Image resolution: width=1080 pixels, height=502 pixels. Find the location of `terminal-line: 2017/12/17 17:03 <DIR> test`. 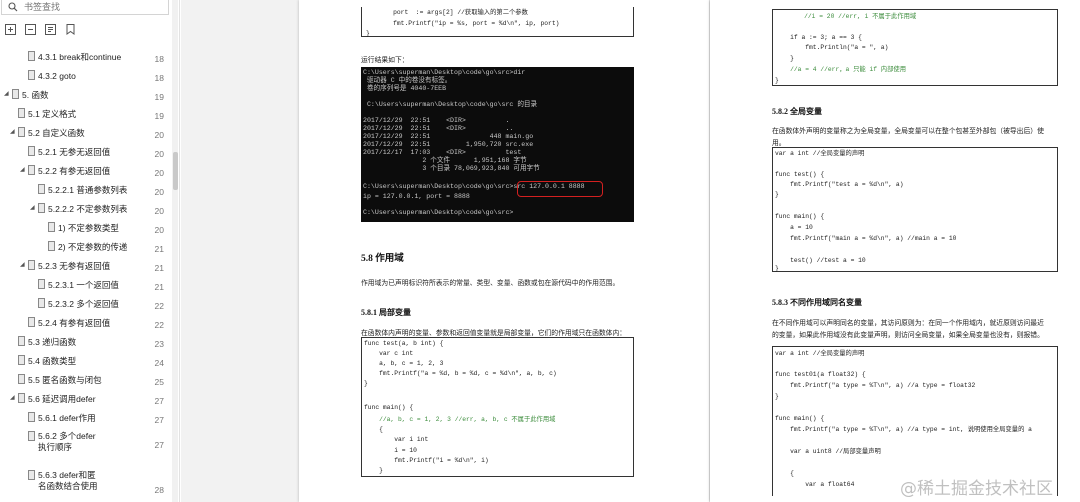

terminal-line: 2017/12/17 17:03 <DIR> test is located at coordinates (442, 152).